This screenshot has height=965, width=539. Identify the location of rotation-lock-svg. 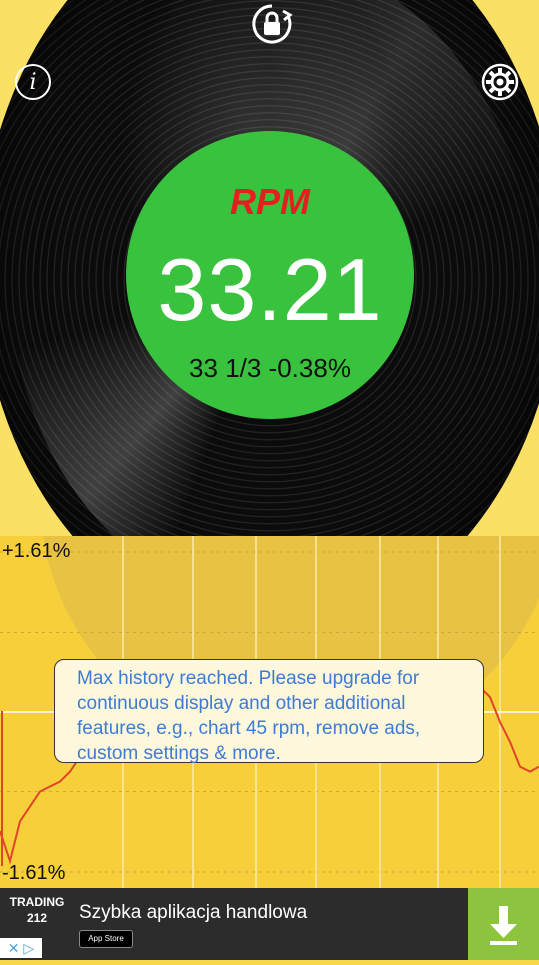
(272, 24).